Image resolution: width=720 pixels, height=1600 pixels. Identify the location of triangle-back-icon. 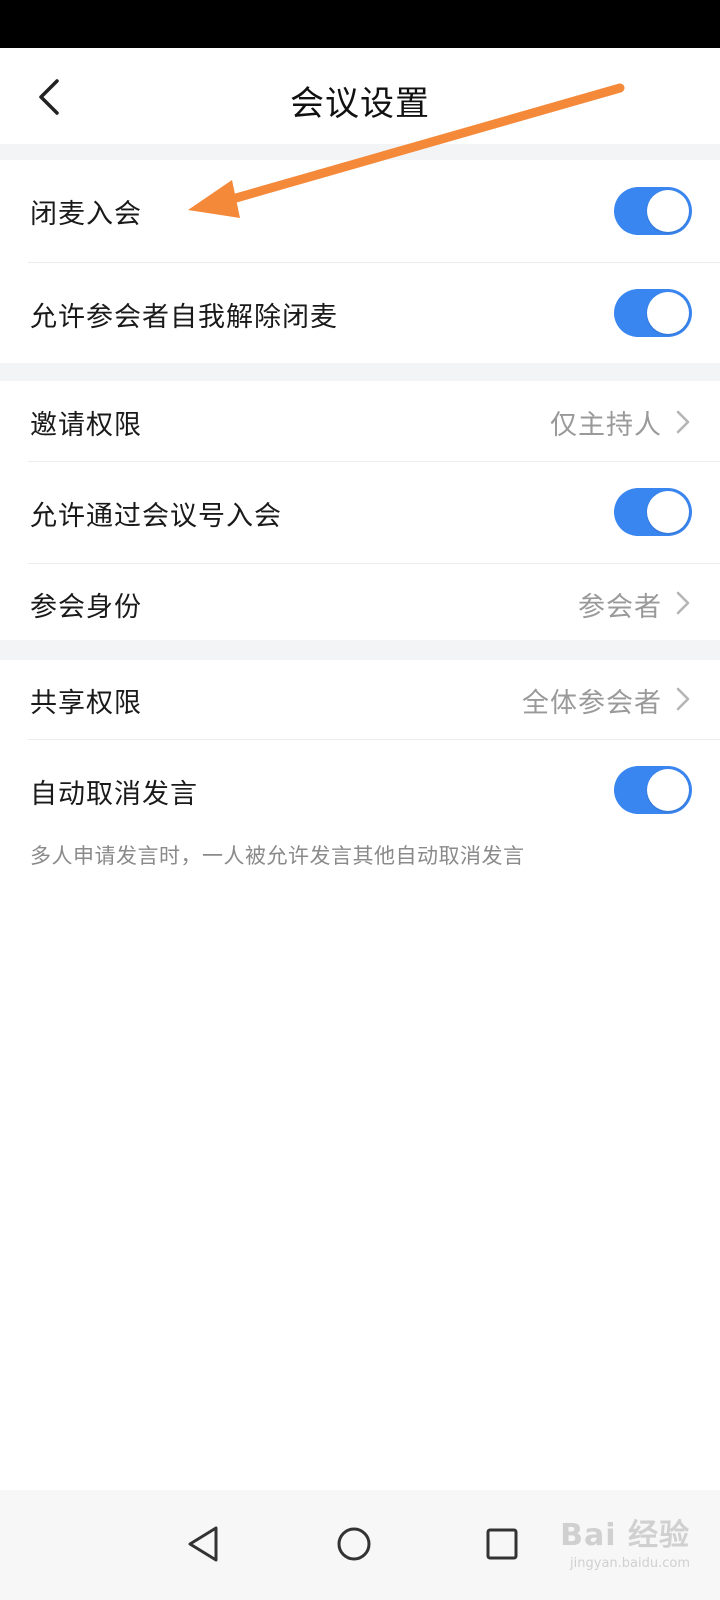
(203, 1544).